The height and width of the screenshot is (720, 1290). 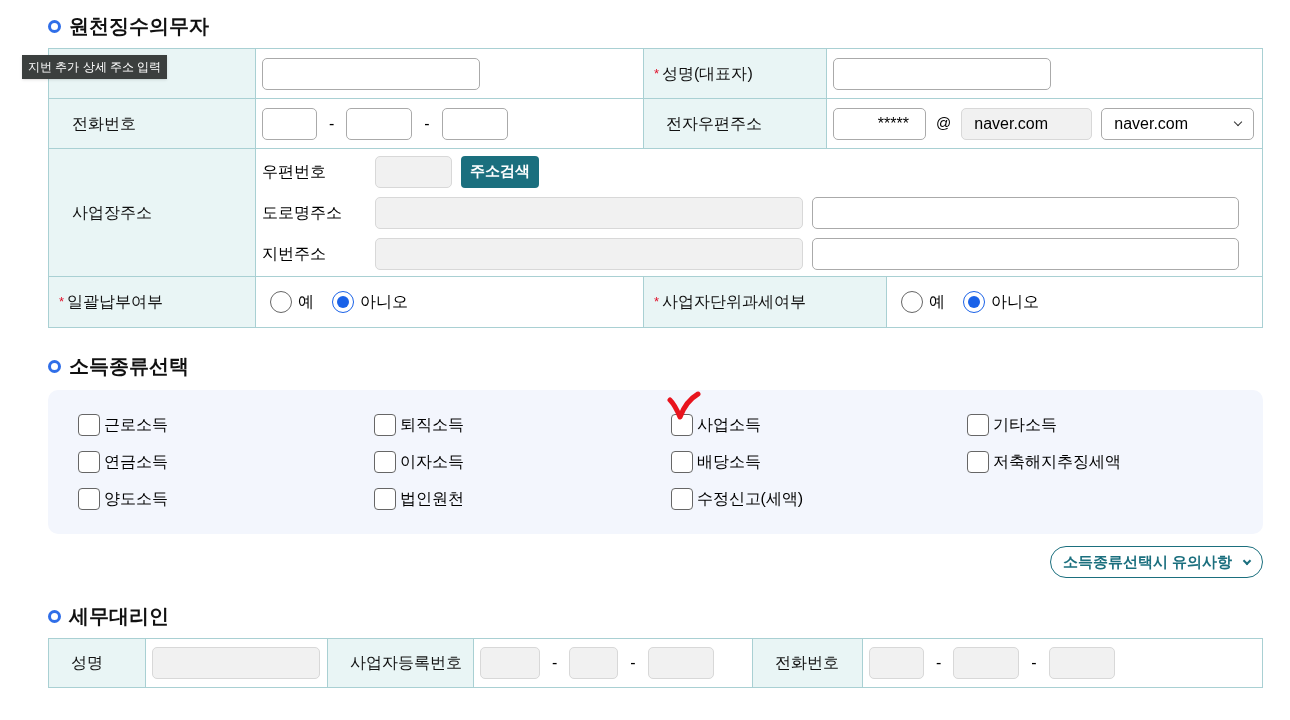 I want to click on zip-label: 우편번호, so click(x=294, y=171).